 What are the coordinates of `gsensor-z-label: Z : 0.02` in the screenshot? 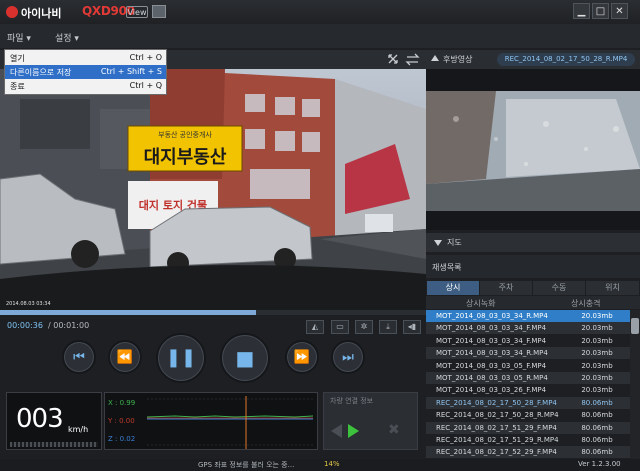 It's located at (122, 439).